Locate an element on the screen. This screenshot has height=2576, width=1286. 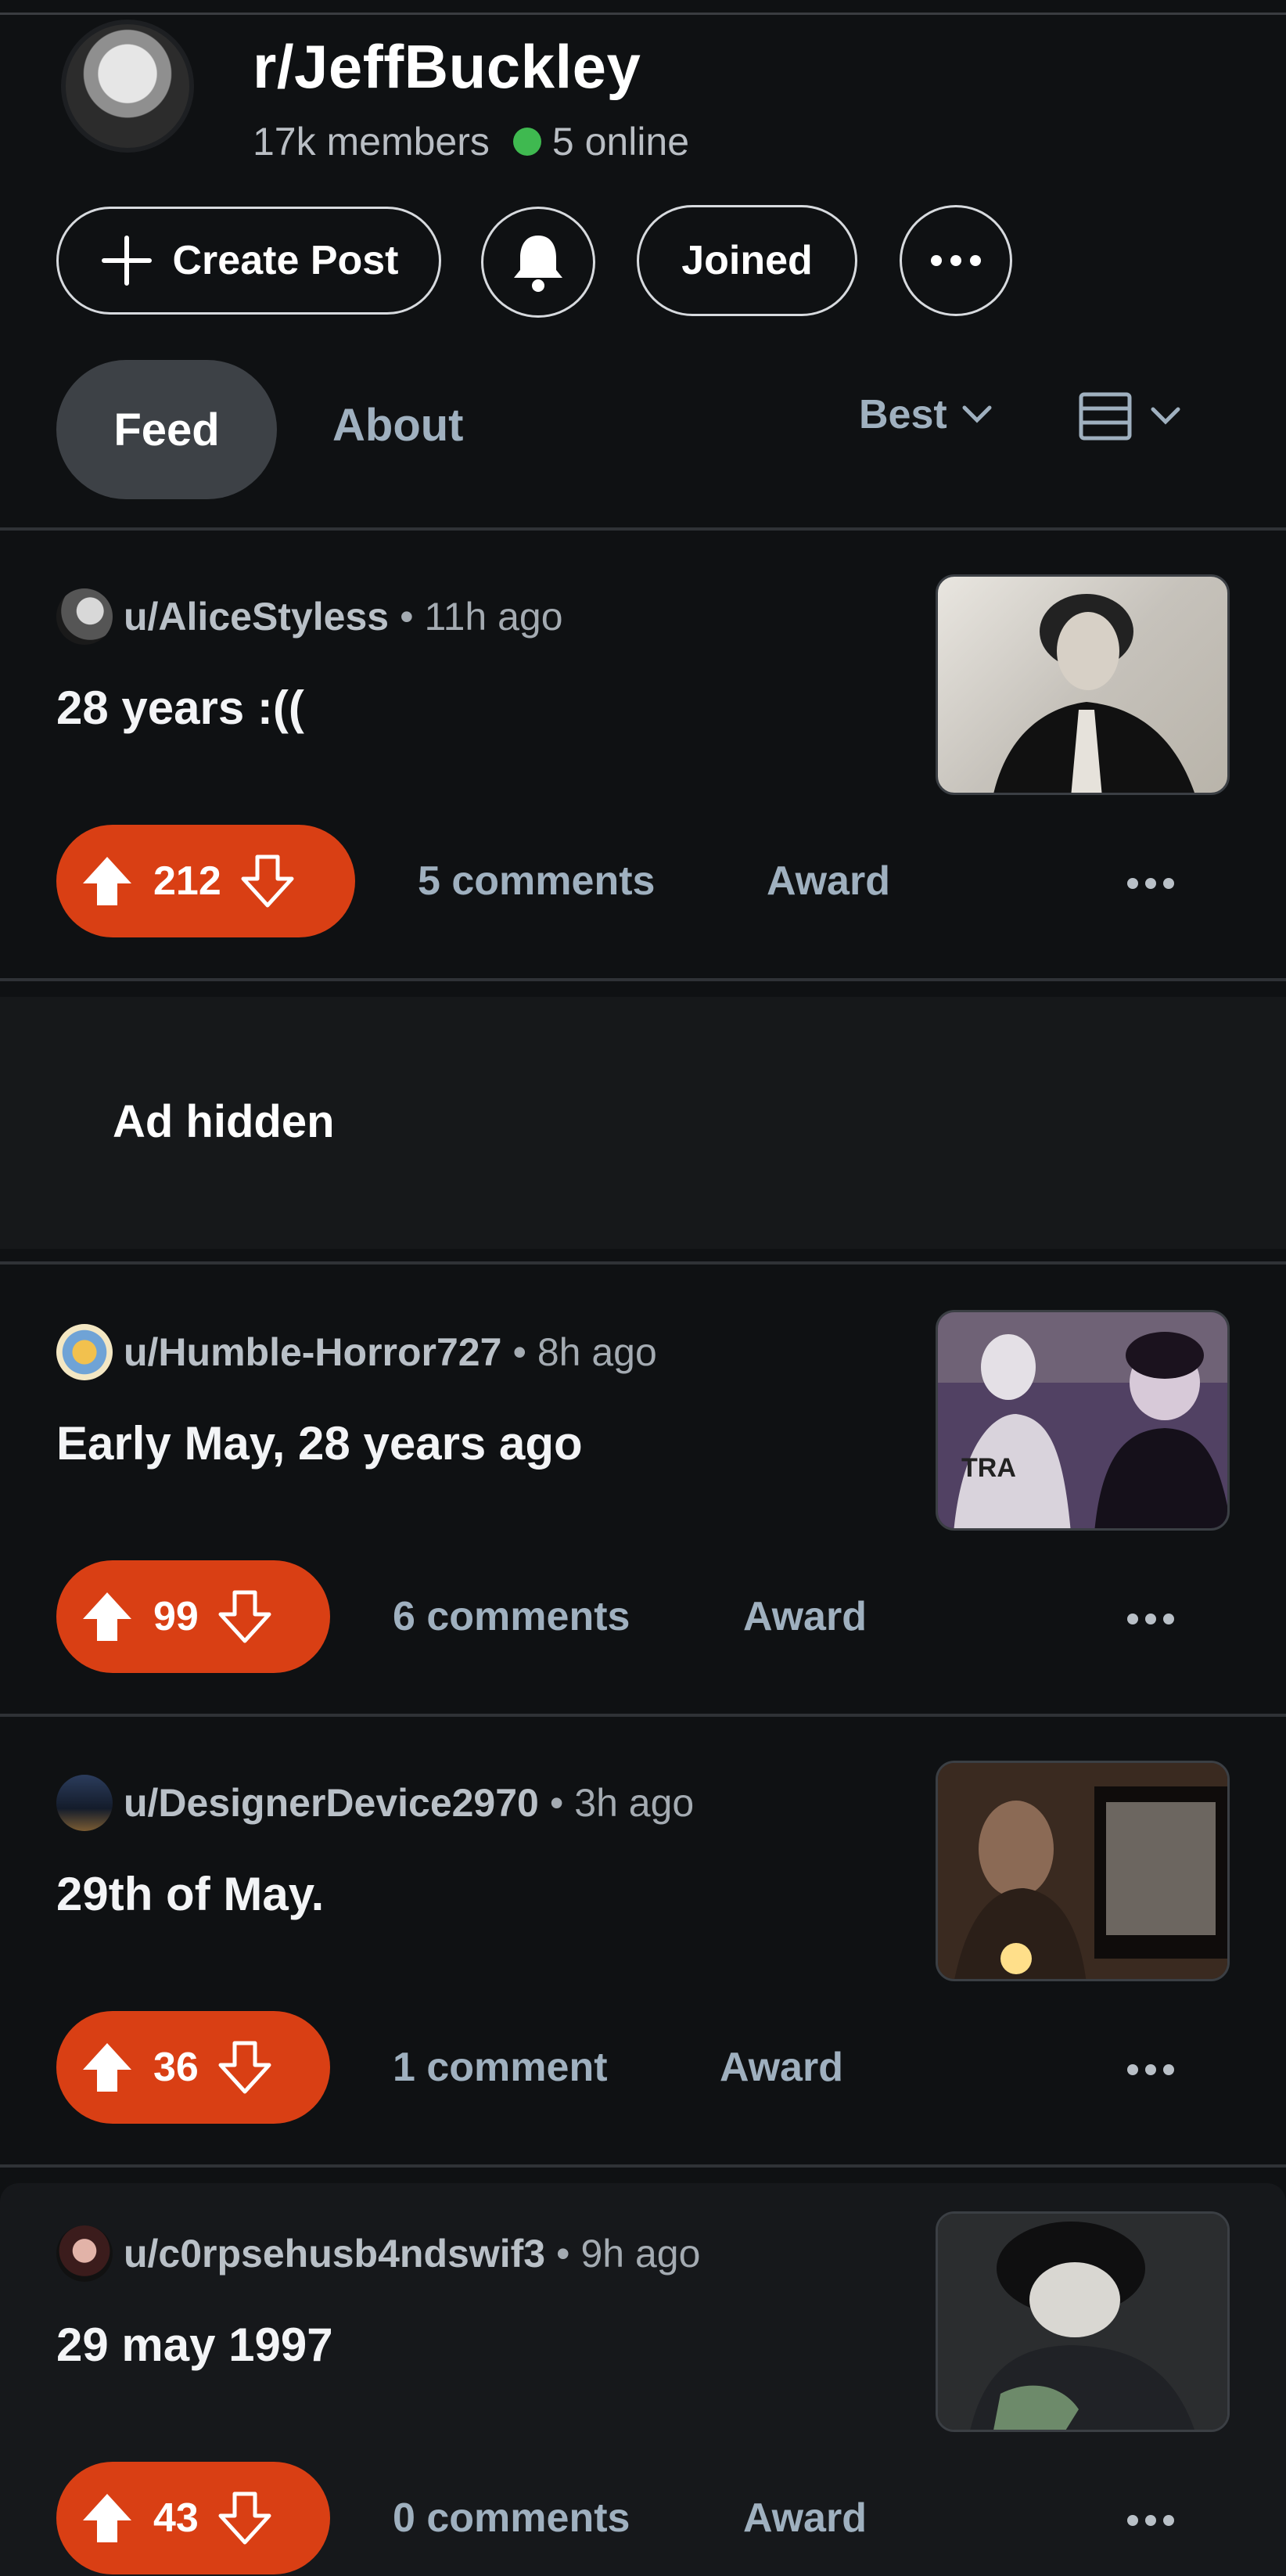
plus-icon is located at coordinates (126, 261).